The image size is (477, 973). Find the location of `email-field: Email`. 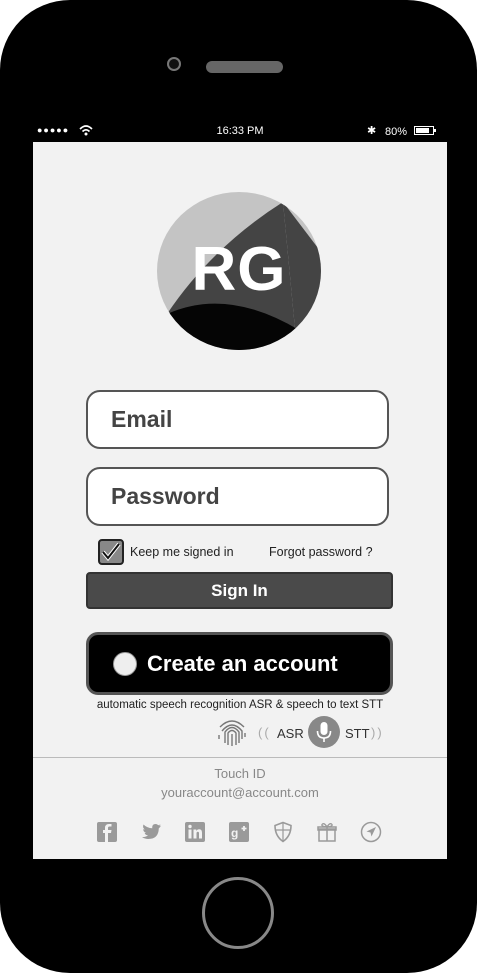

email-field: Email is located at coordinates (237, 419).